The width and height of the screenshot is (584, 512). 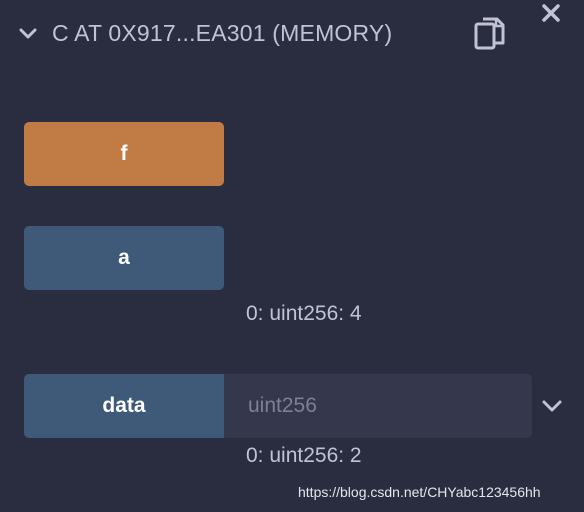 What do you see at coordinates (222, 33) in the screenshot?
I see `contract-title: C AT 0X917...EA301 (MEMORY)` at bounding box center [222, 33].